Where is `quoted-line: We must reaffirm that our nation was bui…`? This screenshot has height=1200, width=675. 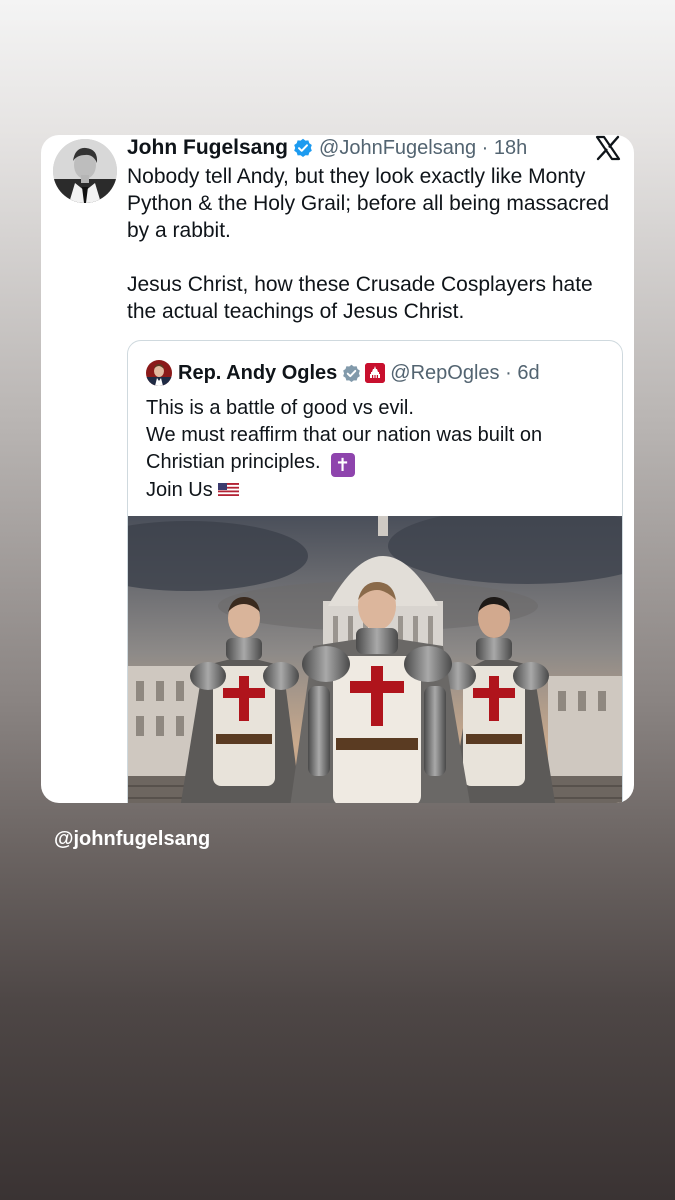
quoted-line: We must reaffirm that our nation was bui… is located at coordinates (344, 435).